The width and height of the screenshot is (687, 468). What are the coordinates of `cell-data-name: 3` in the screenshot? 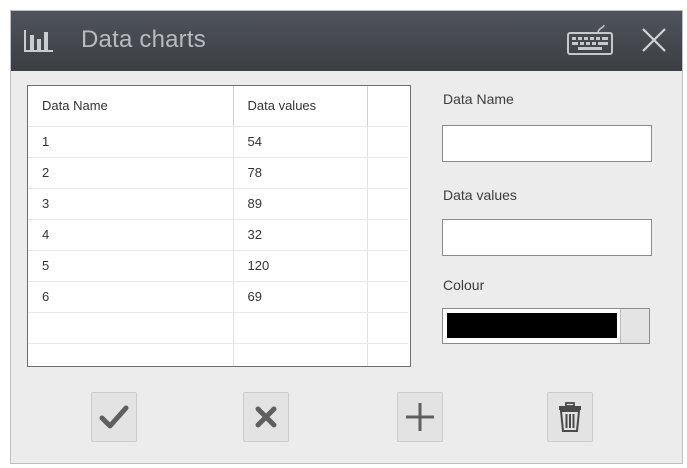 It's located at (131, 204).